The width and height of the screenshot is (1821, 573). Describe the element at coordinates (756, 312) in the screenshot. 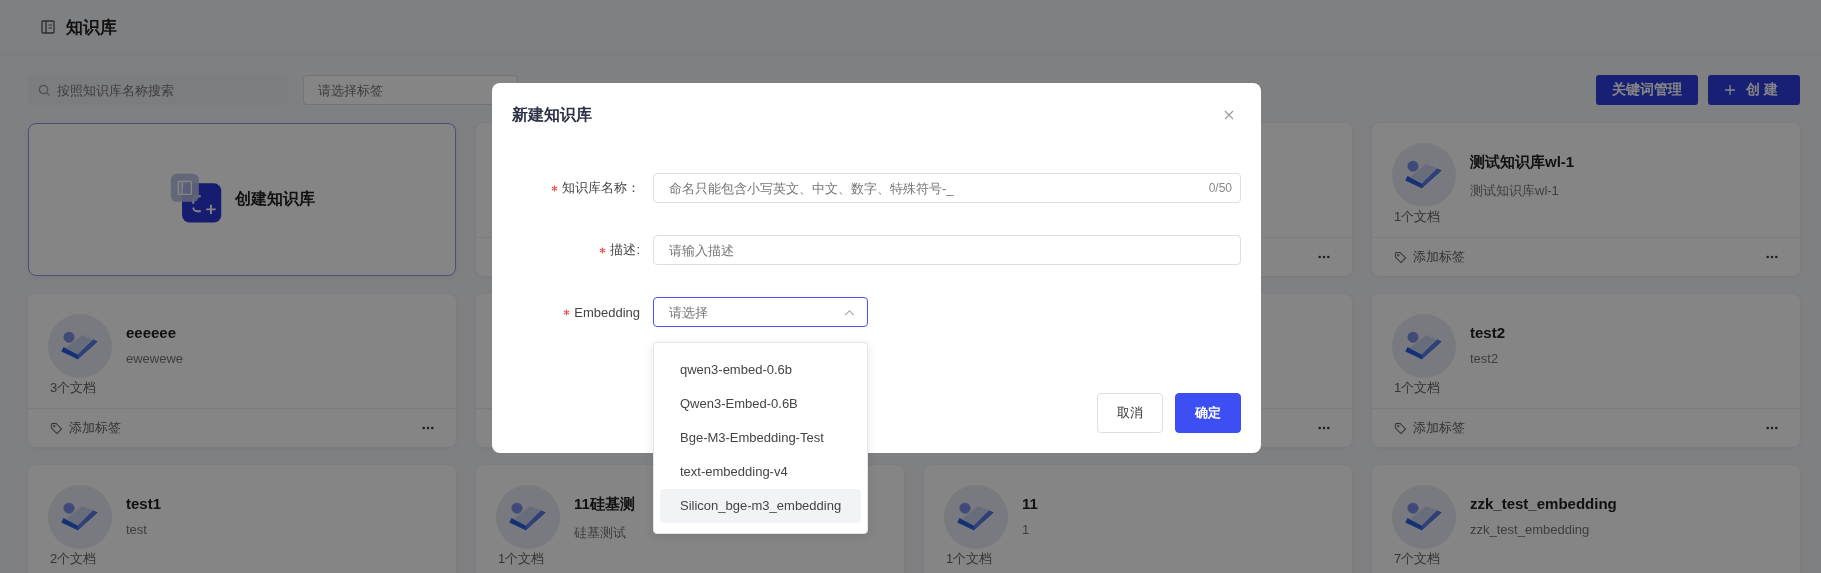

I see `select-input: 请选择` at that location.